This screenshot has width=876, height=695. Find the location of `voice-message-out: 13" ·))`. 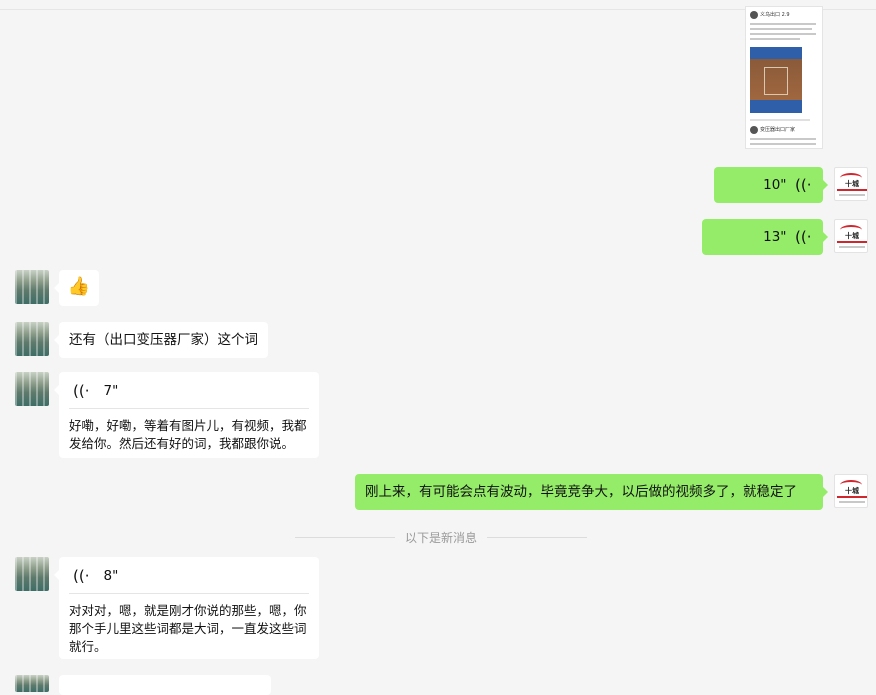

voice-message-out: 13" ·)) is located at coordinates (765, 237).